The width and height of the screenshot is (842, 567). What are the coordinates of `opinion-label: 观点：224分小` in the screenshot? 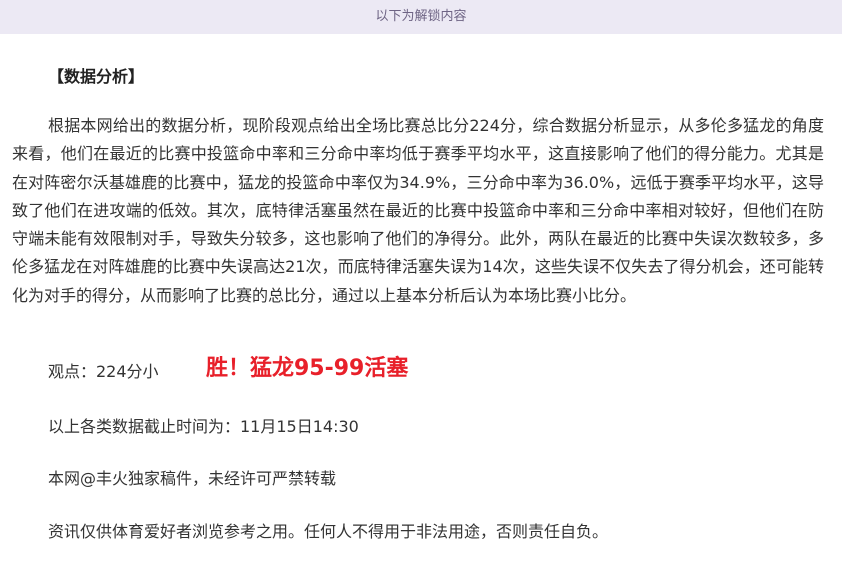 It's located at (103, 371).